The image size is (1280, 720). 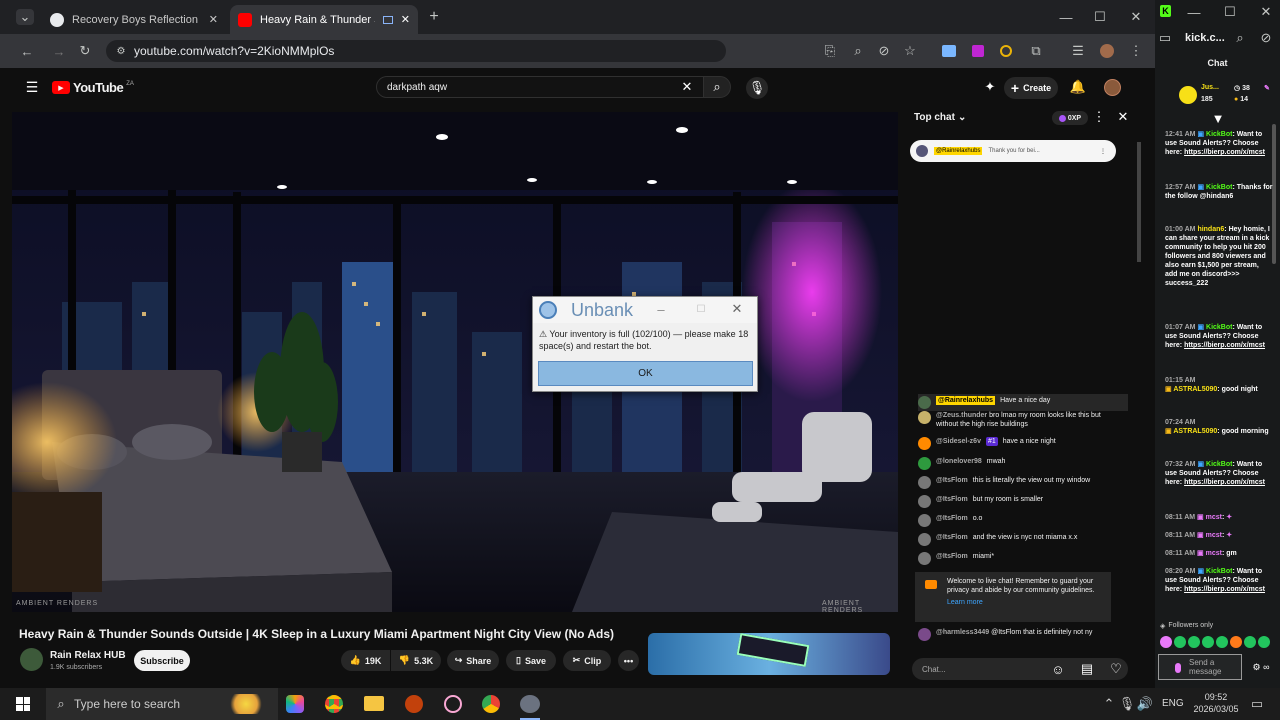 What do you see at coordinates (1136, 51) in the screenshot?
I see `menu-dots-icon: ⋮` at bounding box center [1136, 51].